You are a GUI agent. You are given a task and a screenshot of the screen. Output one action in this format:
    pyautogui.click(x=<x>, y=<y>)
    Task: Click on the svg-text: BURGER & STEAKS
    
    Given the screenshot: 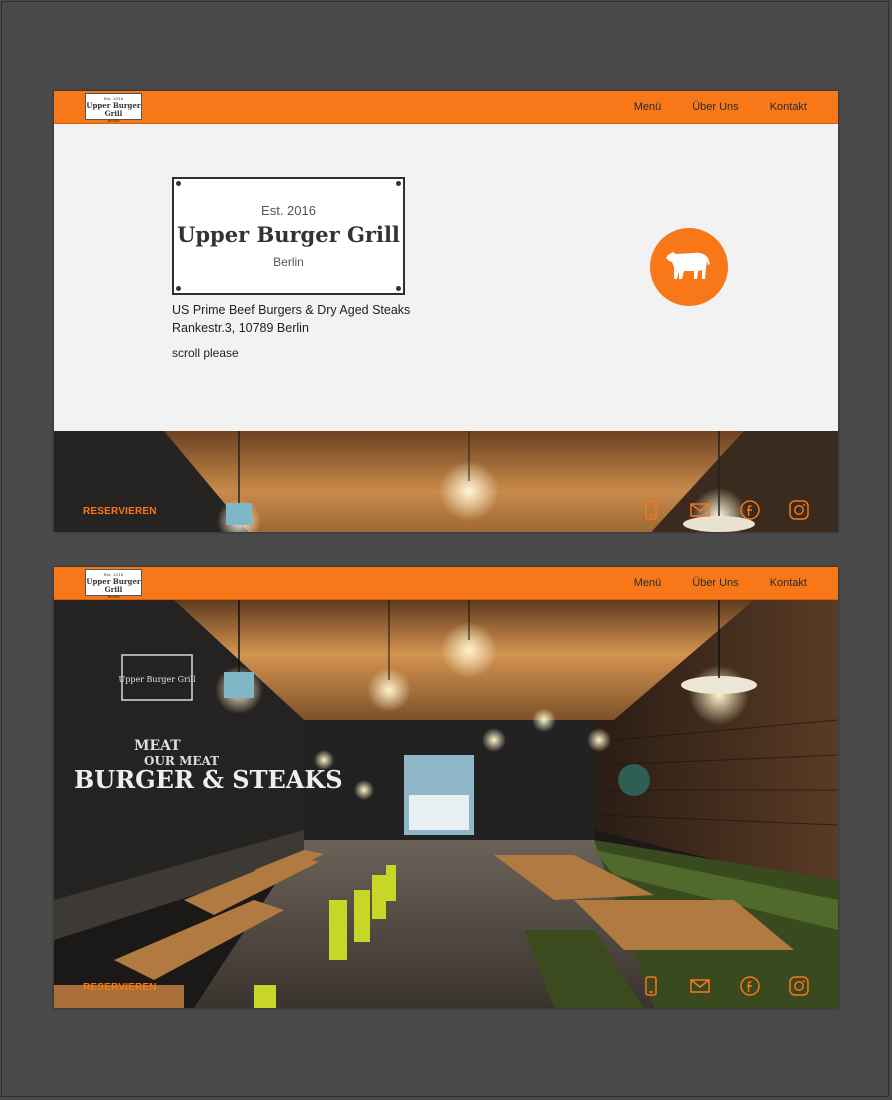 What is the action you would take?
    pyautogui.click(x=208, y=779)
    